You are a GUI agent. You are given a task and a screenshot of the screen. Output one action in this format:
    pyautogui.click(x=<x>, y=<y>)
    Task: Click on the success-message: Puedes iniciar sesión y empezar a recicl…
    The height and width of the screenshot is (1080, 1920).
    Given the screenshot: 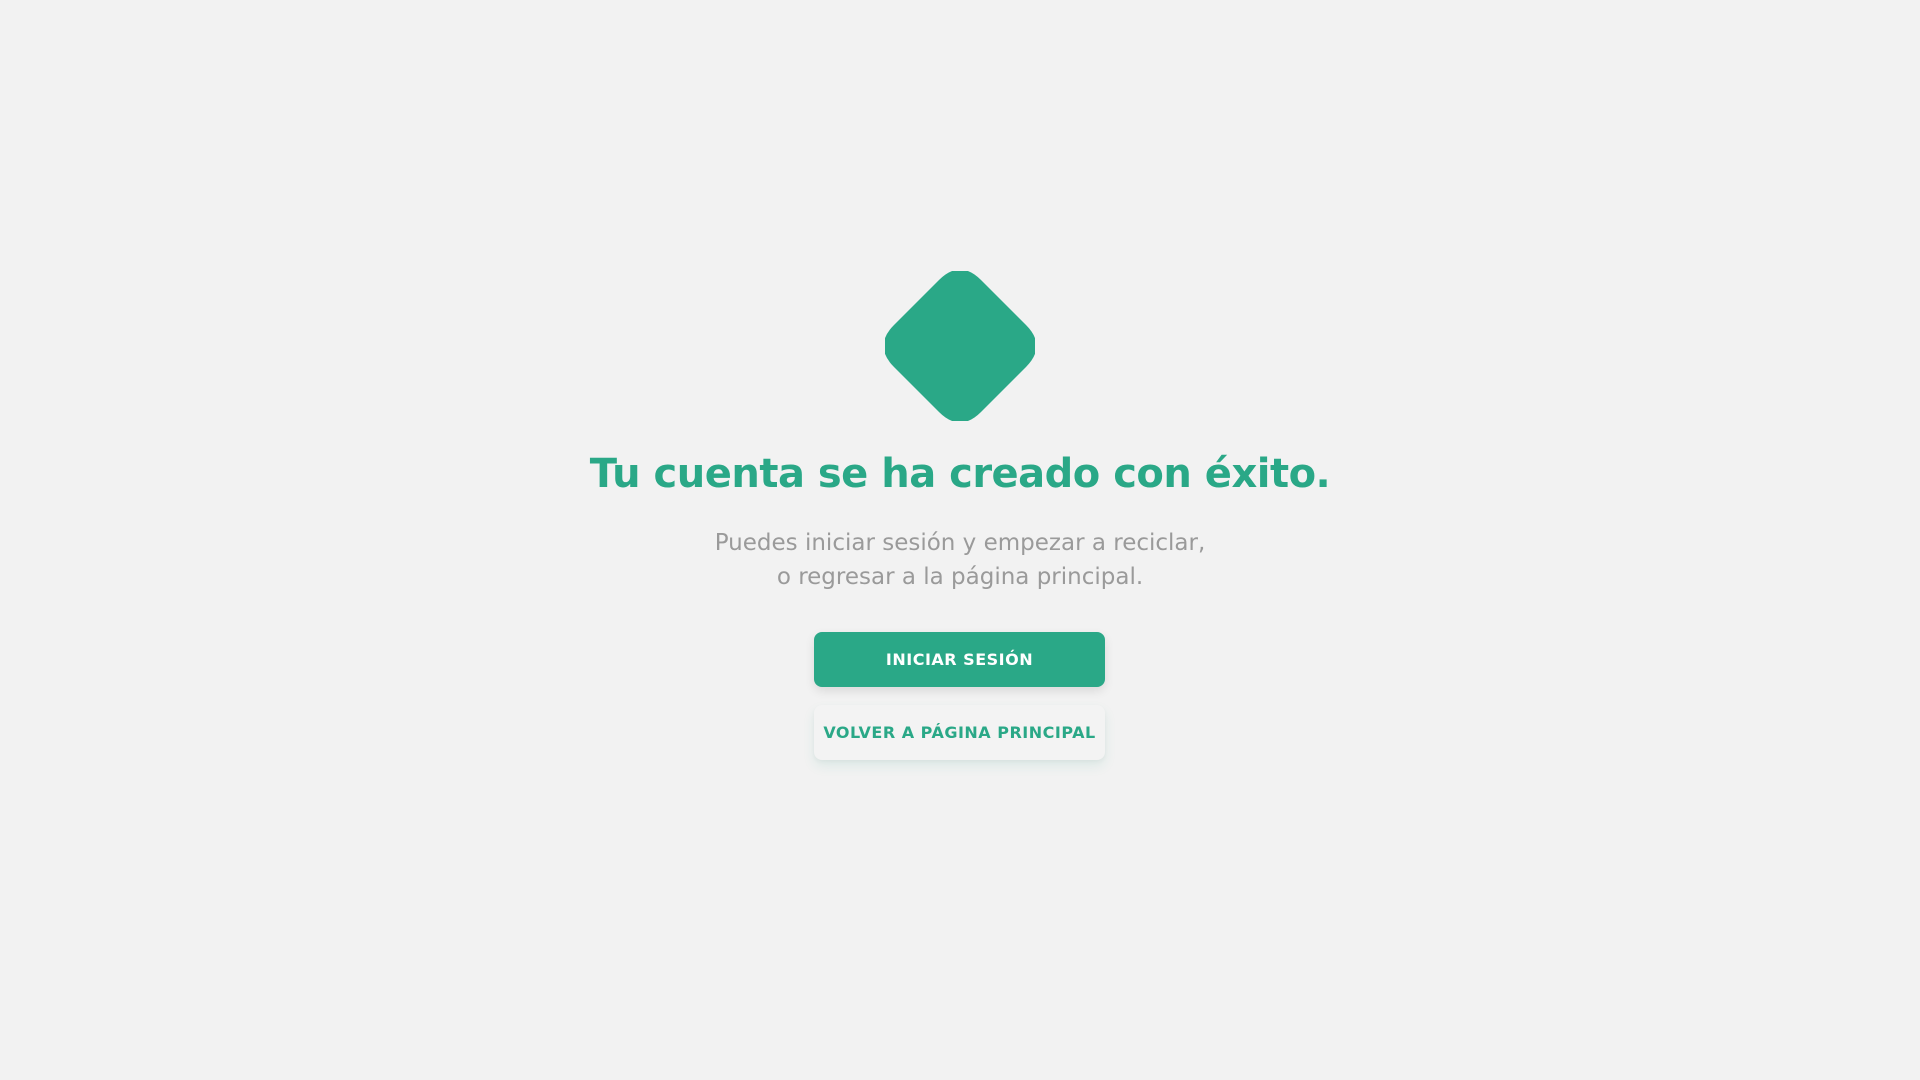 What is the action you would take?
    pyautogui.click(x=960, y=560)
    